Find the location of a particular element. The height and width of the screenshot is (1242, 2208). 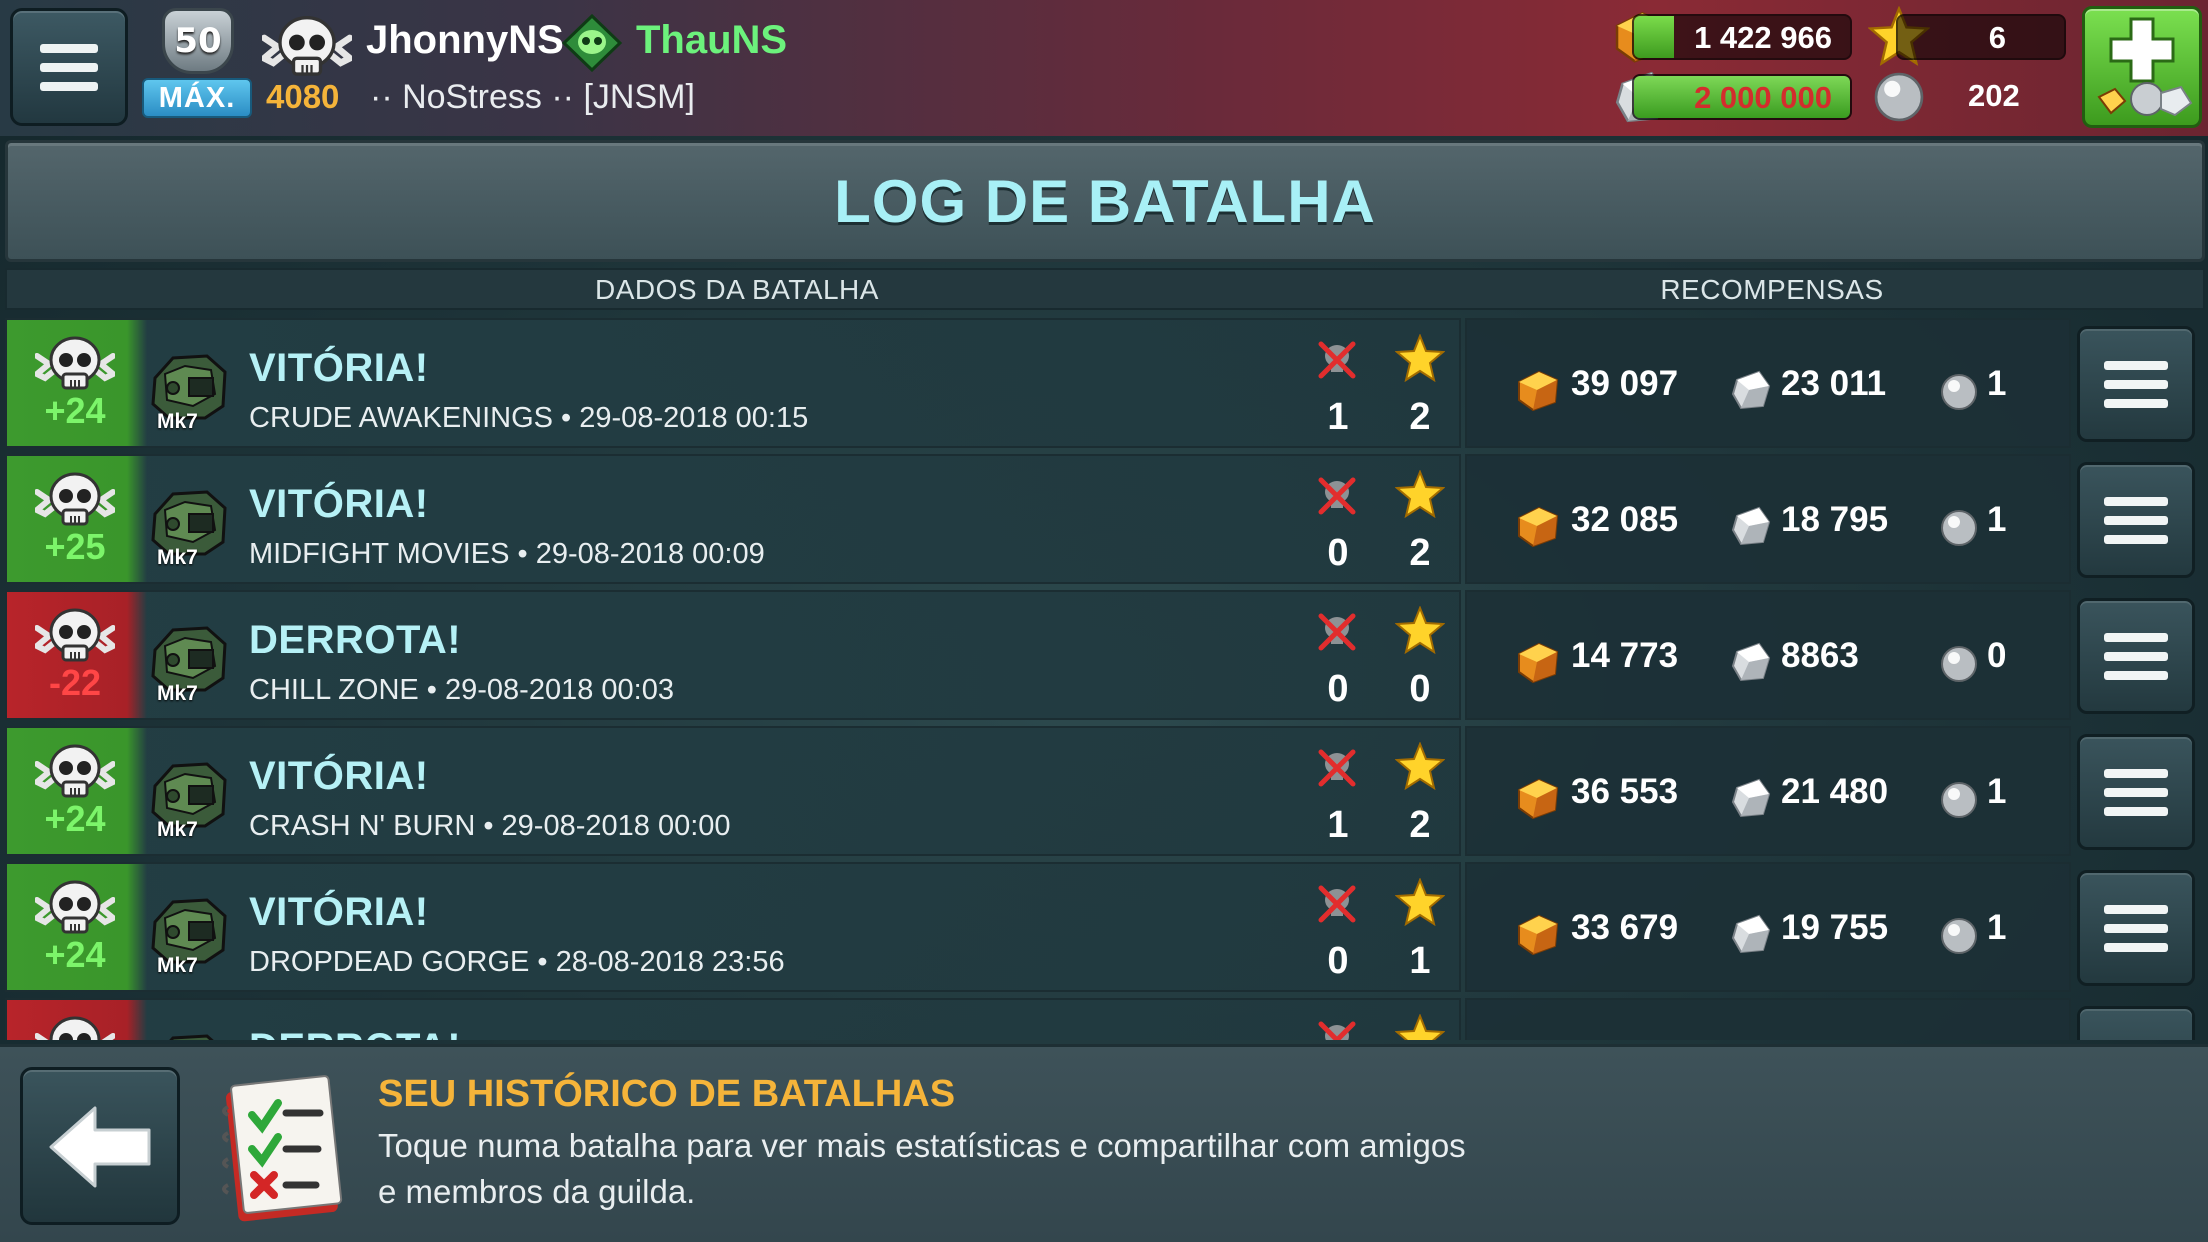

battle-result: DERROTA! is located at coordinates (355, 1033).